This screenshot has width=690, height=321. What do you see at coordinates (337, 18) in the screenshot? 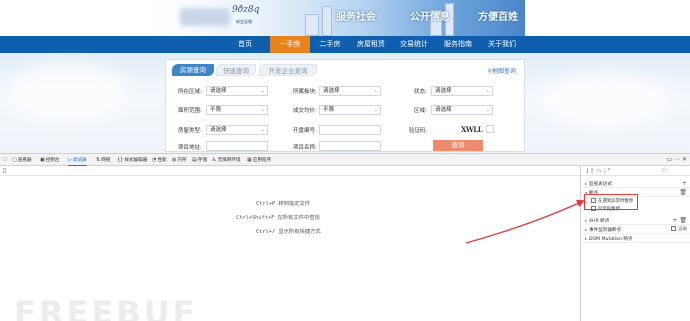
I see `banner-image: 9ðz8q 新会县城 服务社会 公开信息 方便百姓` at bounding box center [337, 18].